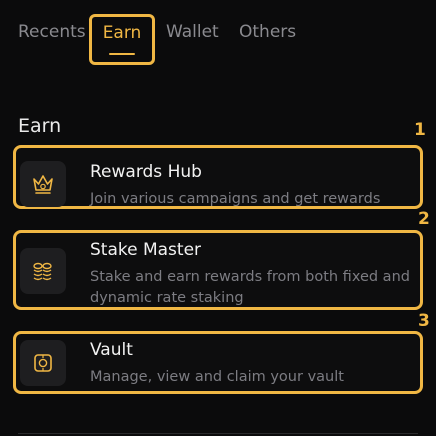 This screenshot has height=436, width=436. What do you see at coordinates (40, 126) in the screenshot?
I see `section-title: Earn` at bounding box center [40, 126].